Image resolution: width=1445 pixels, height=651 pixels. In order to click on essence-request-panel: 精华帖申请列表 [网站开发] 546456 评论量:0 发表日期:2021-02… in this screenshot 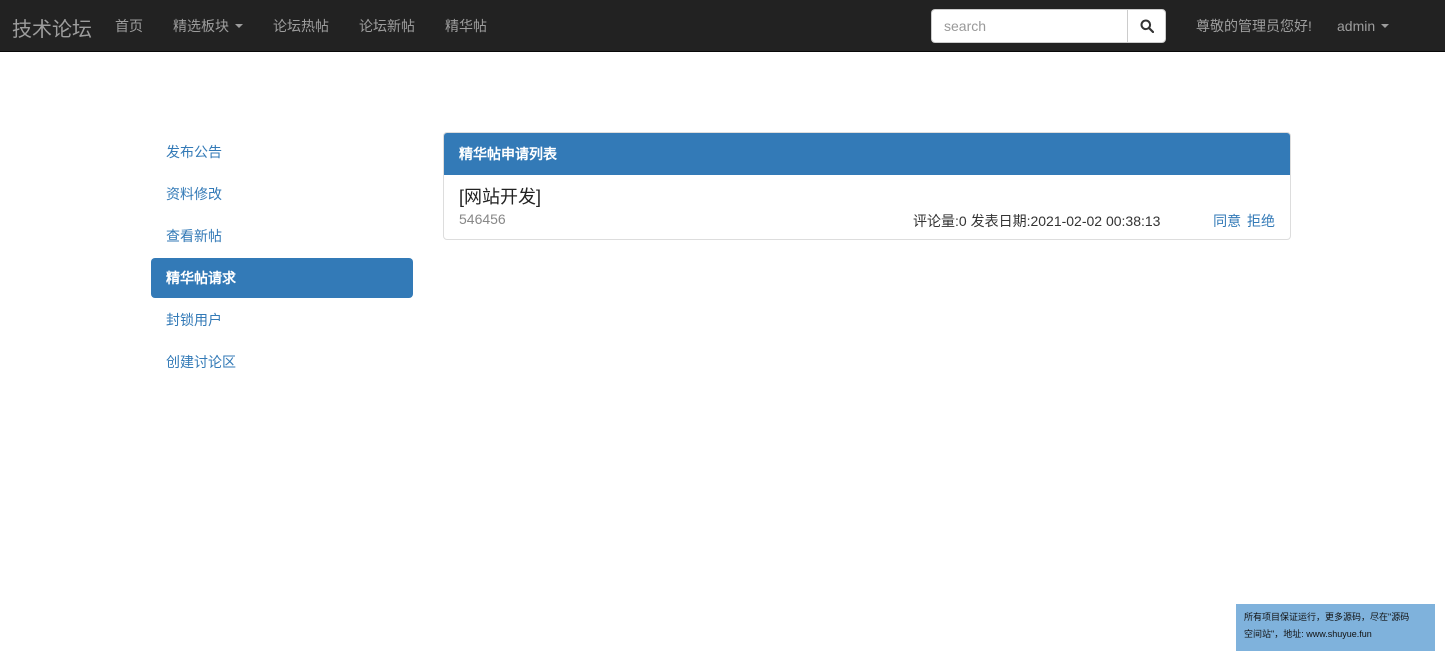, I will do `click(867, 186)`.